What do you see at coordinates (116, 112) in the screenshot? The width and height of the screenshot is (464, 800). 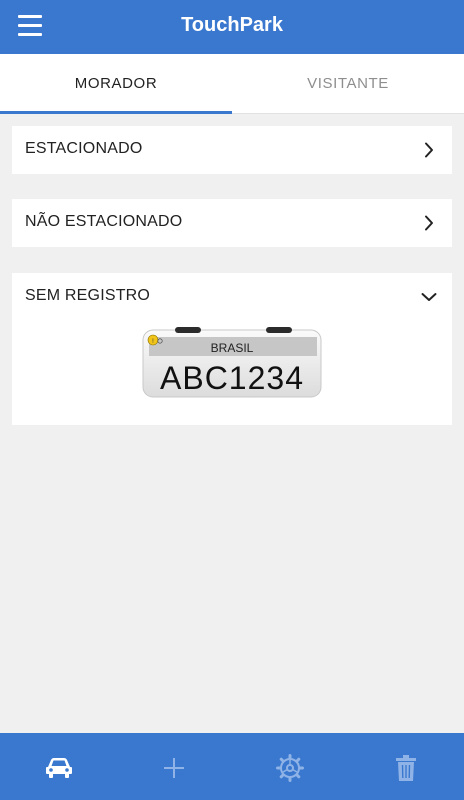 I see `active-tab-indicator` at bounding box center [116, 112].